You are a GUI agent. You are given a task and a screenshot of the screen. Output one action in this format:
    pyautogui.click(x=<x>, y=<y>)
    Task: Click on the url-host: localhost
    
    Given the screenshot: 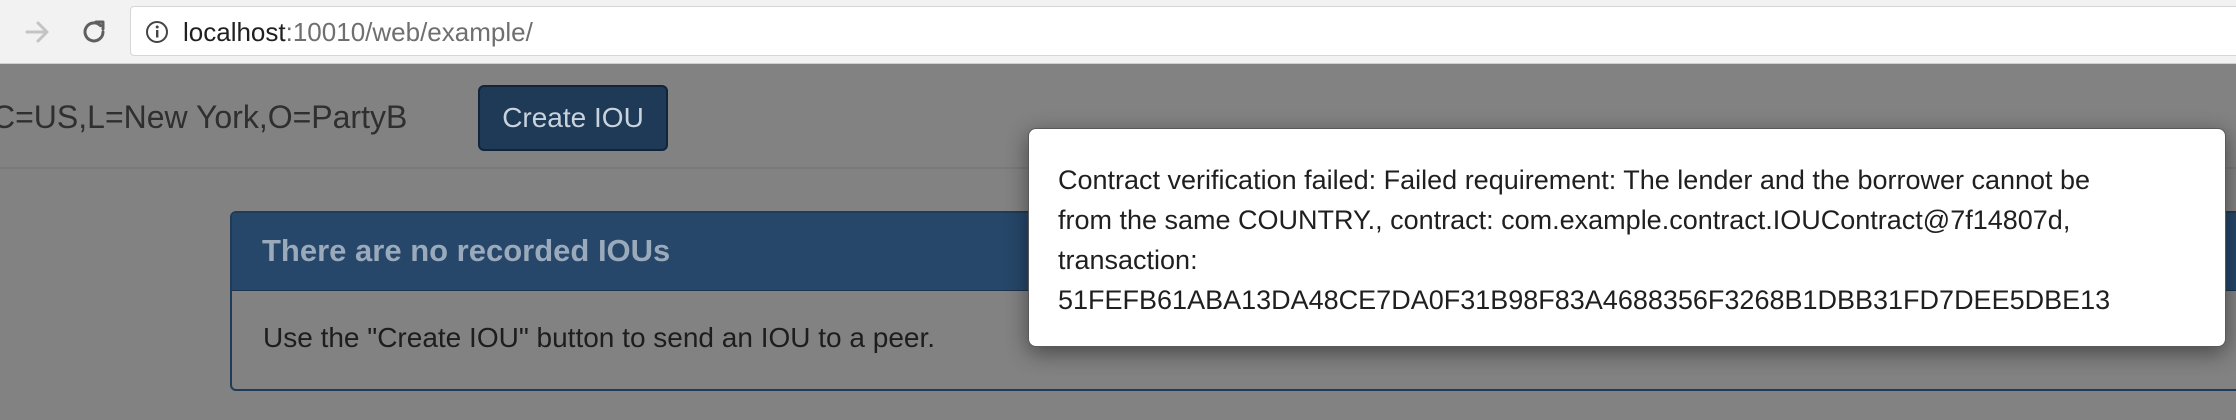 What is the action you would take?
    pyautogui.click(x=234, y=32)
    